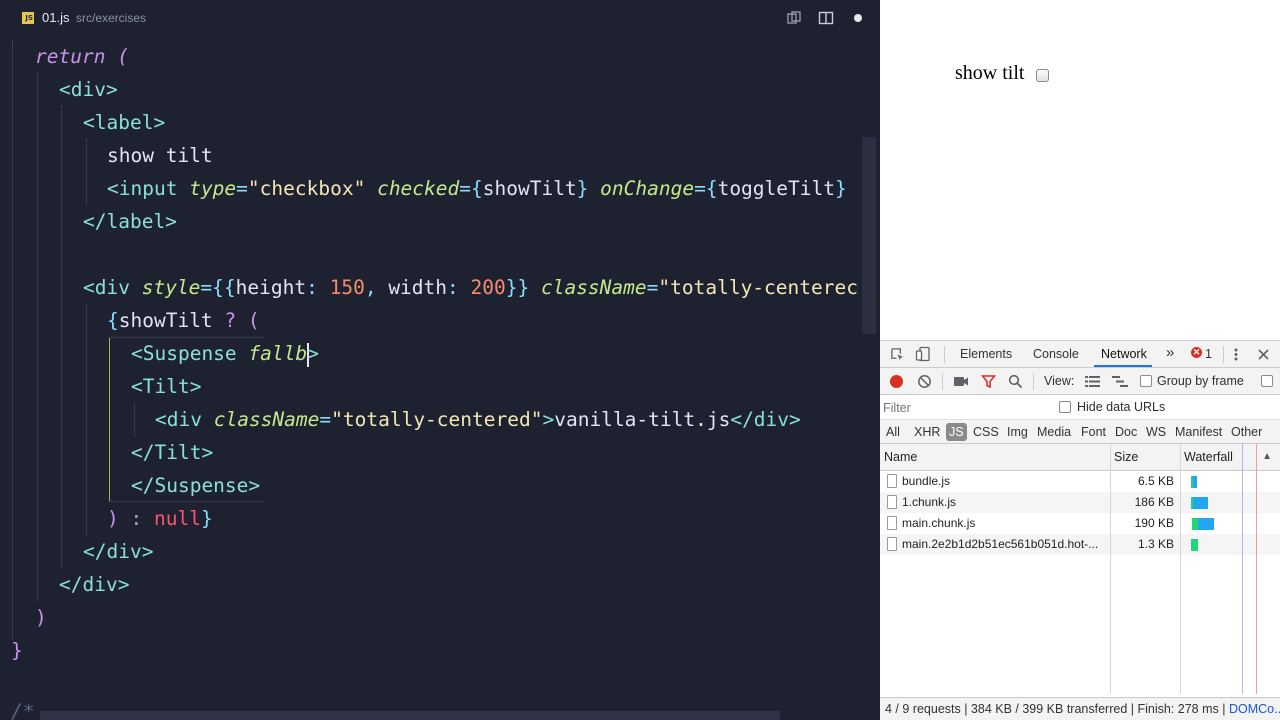  I want to click on filter-input, so click(964, 407).